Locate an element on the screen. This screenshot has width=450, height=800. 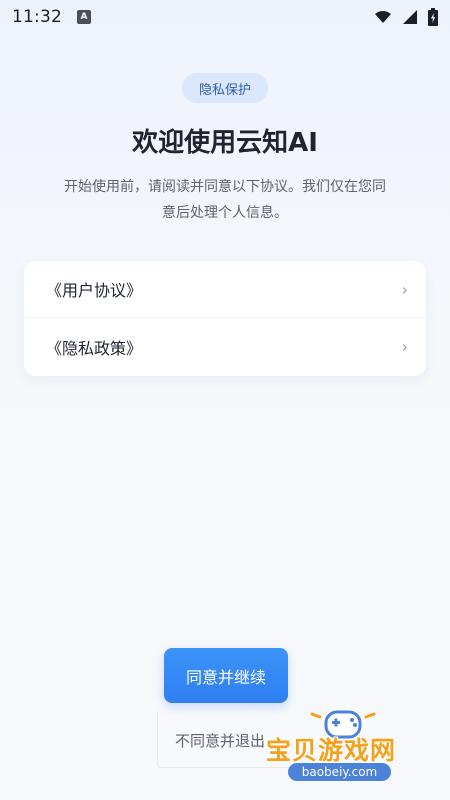
notification-a-icon: A is located at coordinates (84, 17).